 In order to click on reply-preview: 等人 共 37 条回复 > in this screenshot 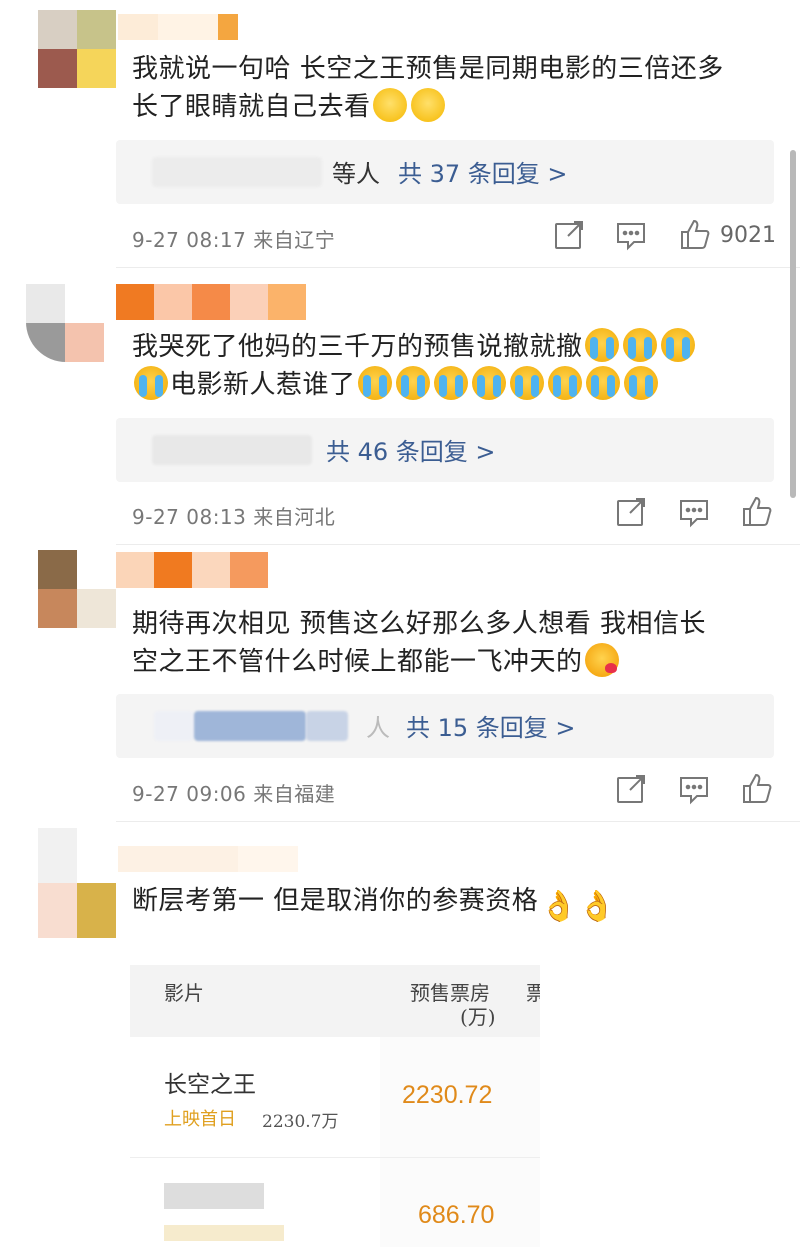, I will do `click(445, 172)`.